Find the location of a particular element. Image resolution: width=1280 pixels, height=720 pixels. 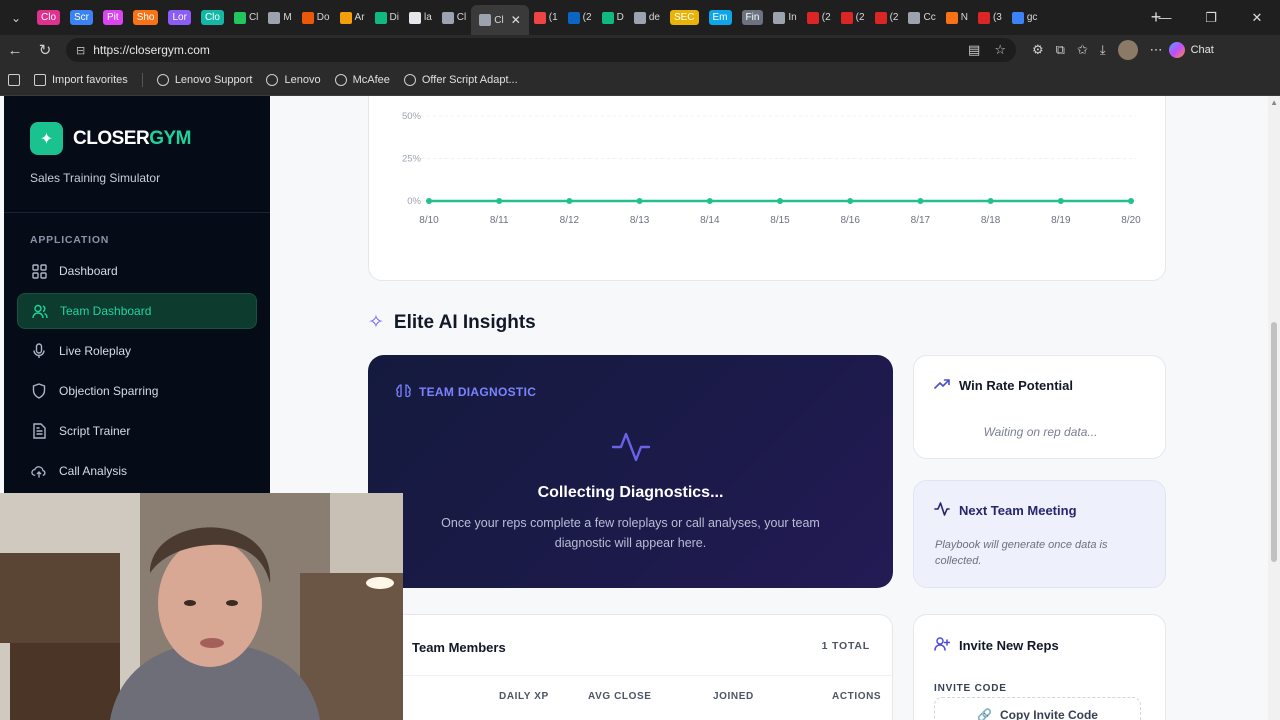

sidebar-item-dashboard: Dashboard is located at coordinates (137, 271).